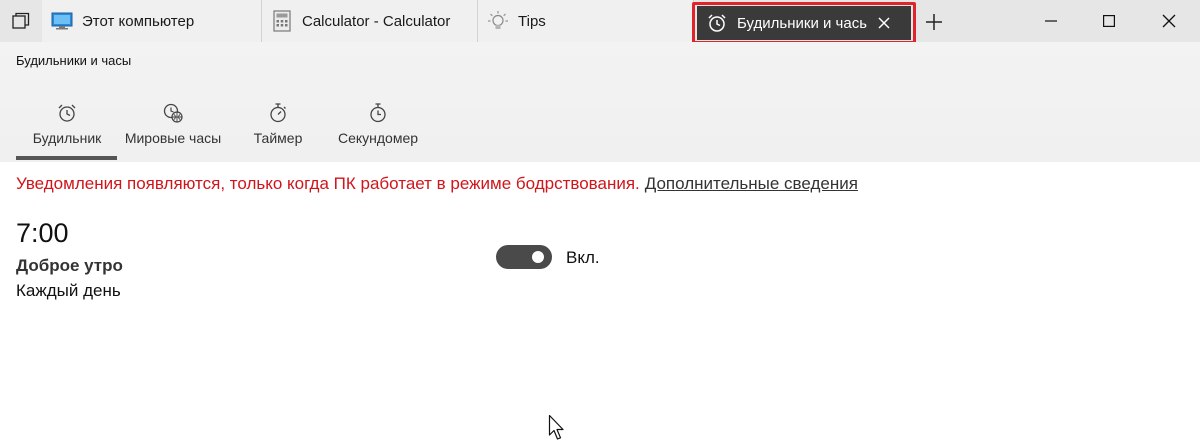 Image resolution: width=1200 pixels, height=446 pixels. I want to click on nav-tab-stopwatch: Секундомер, so click(378, 129).